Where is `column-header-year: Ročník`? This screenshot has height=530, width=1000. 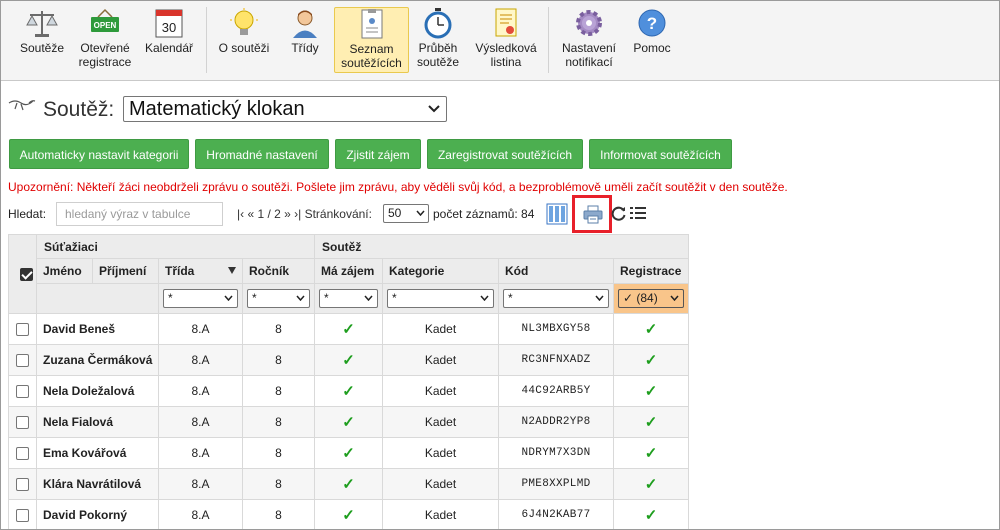 column-header-year: Ročník is located at coordinates (278, 271).